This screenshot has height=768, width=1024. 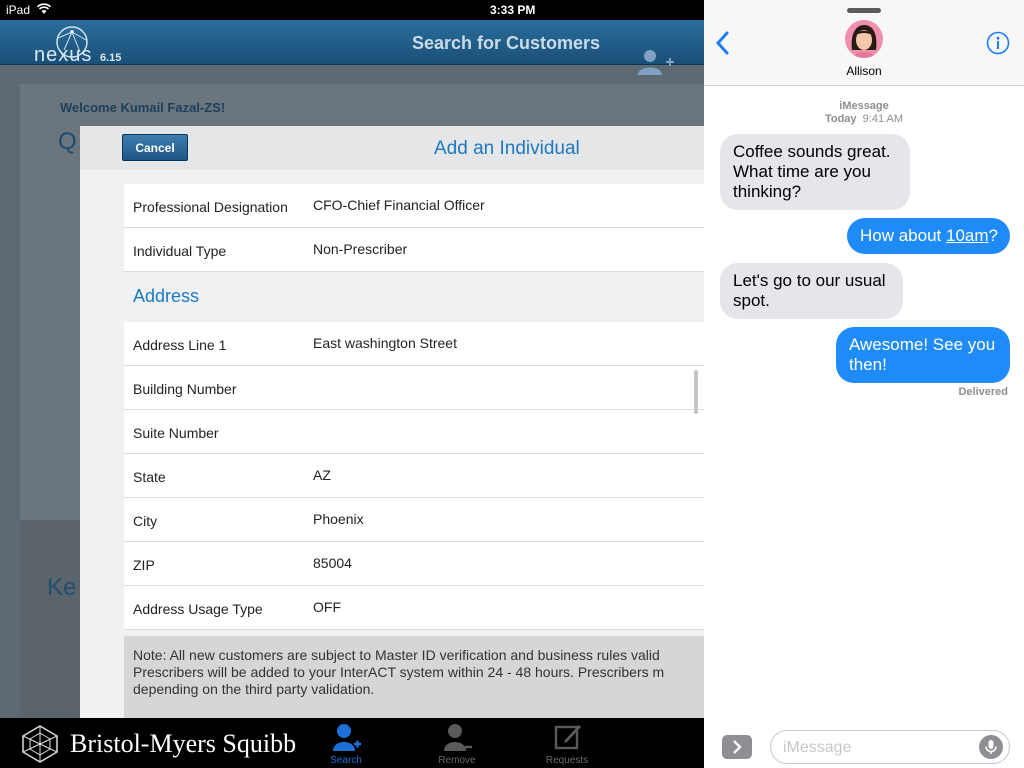 I want to click on form-row-individual-type: Individual Type Non-Prescriber, so click(x=414, y=250).